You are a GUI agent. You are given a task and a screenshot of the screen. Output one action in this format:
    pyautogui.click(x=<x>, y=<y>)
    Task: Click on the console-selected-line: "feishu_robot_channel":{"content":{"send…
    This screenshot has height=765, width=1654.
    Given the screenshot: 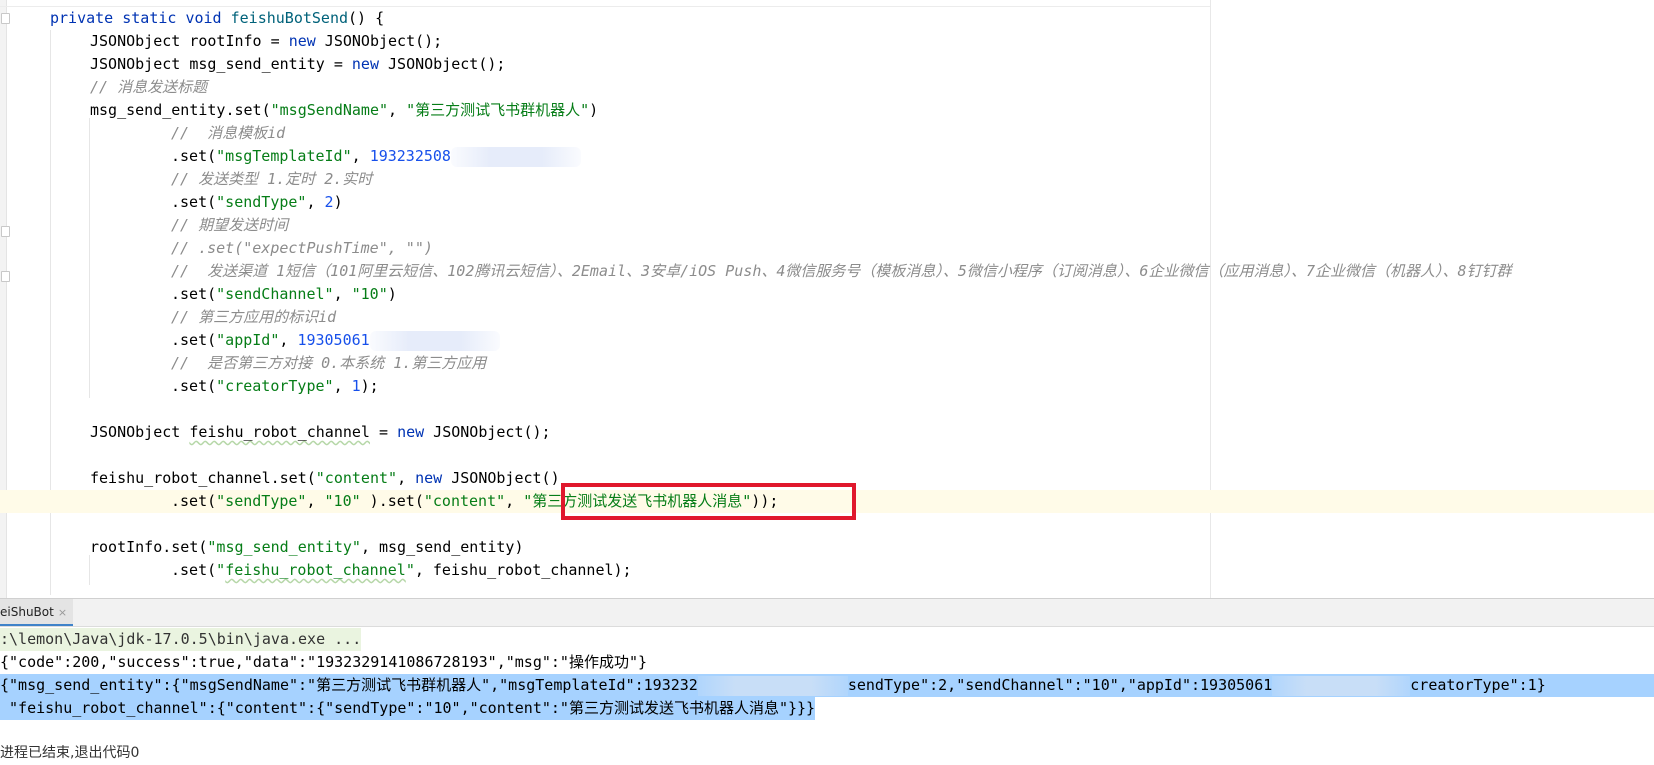 What is the action you would take?
    pyautogui.click(x=408, y=708)
    